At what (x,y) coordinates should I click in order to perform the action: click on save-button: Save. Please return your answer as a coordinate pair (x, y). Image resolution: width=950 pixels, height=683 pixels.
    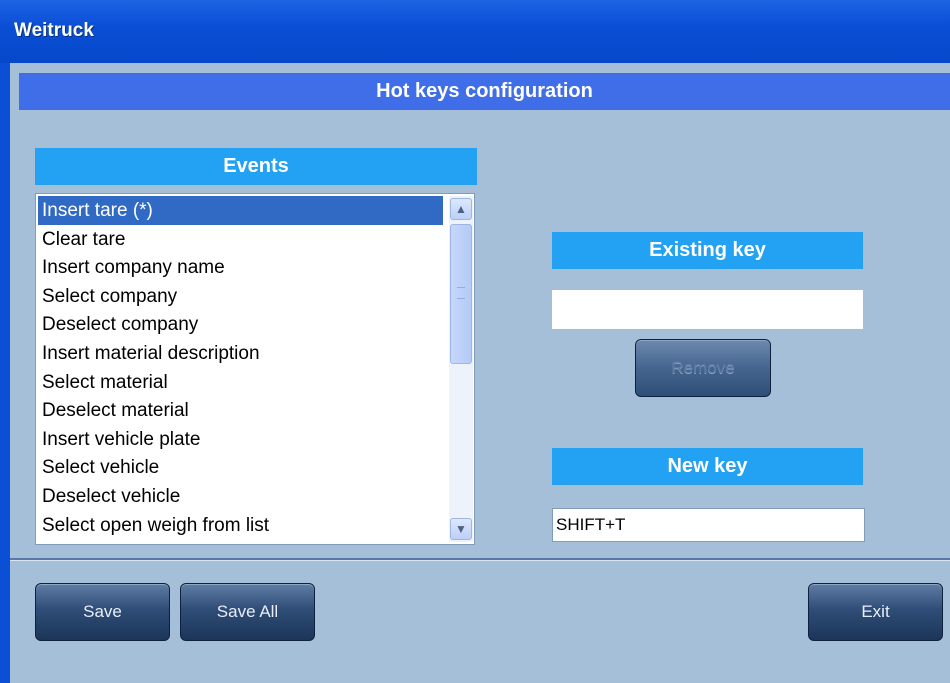
    Looking at the image, I should click on (102, 612).